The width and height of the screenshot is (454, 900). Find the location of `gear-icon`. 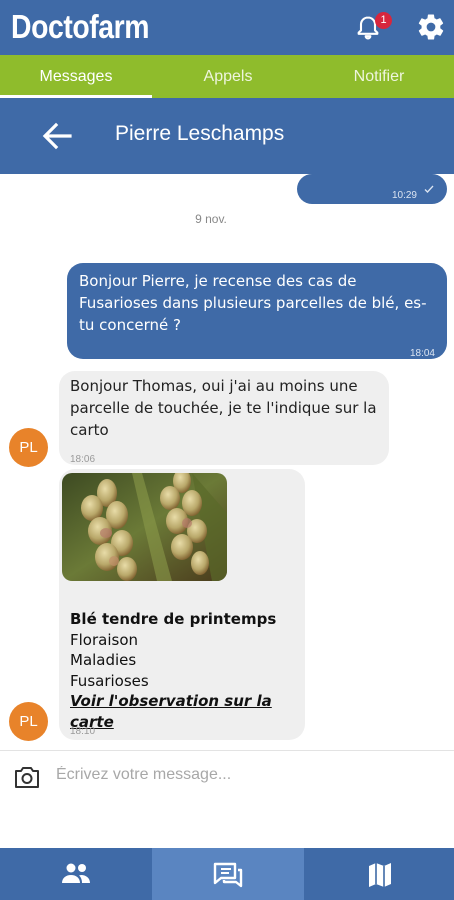

gear-icon is located at coordinates (431, 27).